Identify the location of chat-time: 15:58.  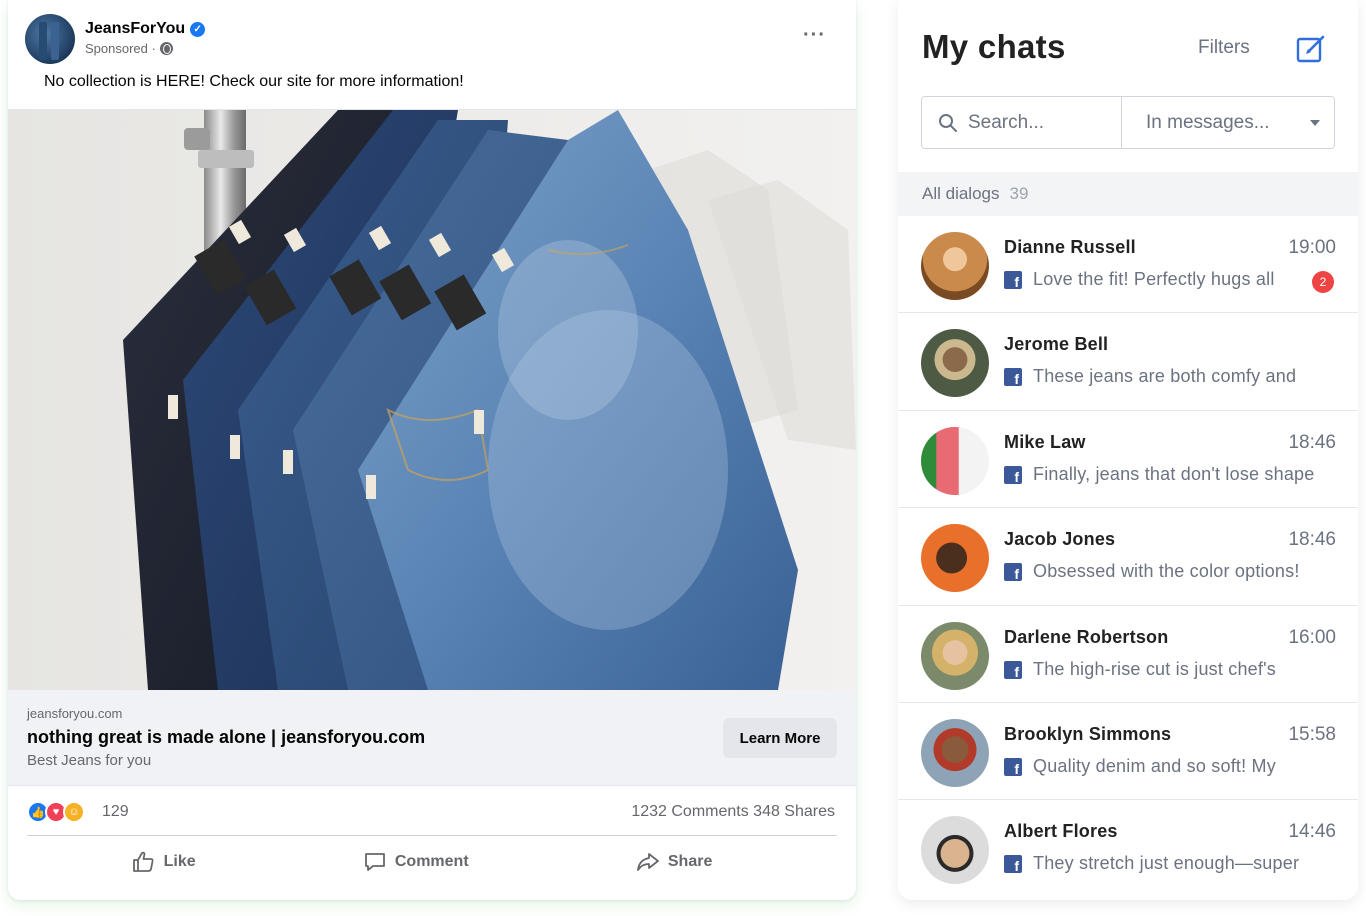
(1312, 734).